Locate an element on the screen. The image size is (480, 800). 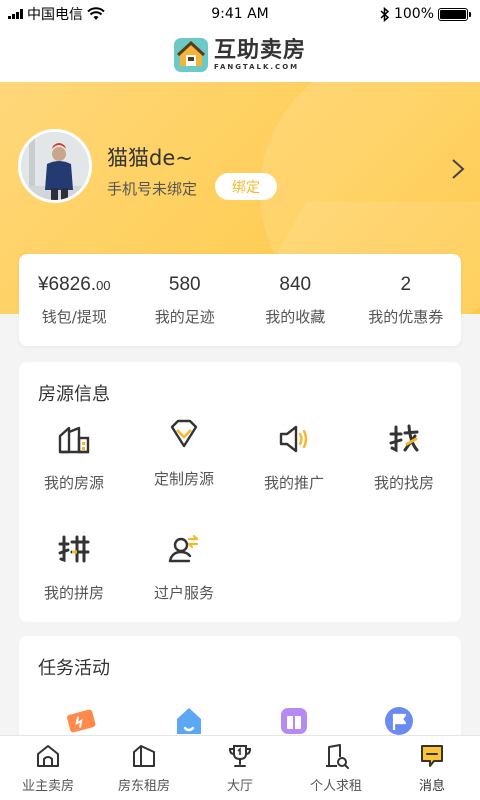
stat-footprints: 580 我的足迹 is located at coordinates (185, 300).